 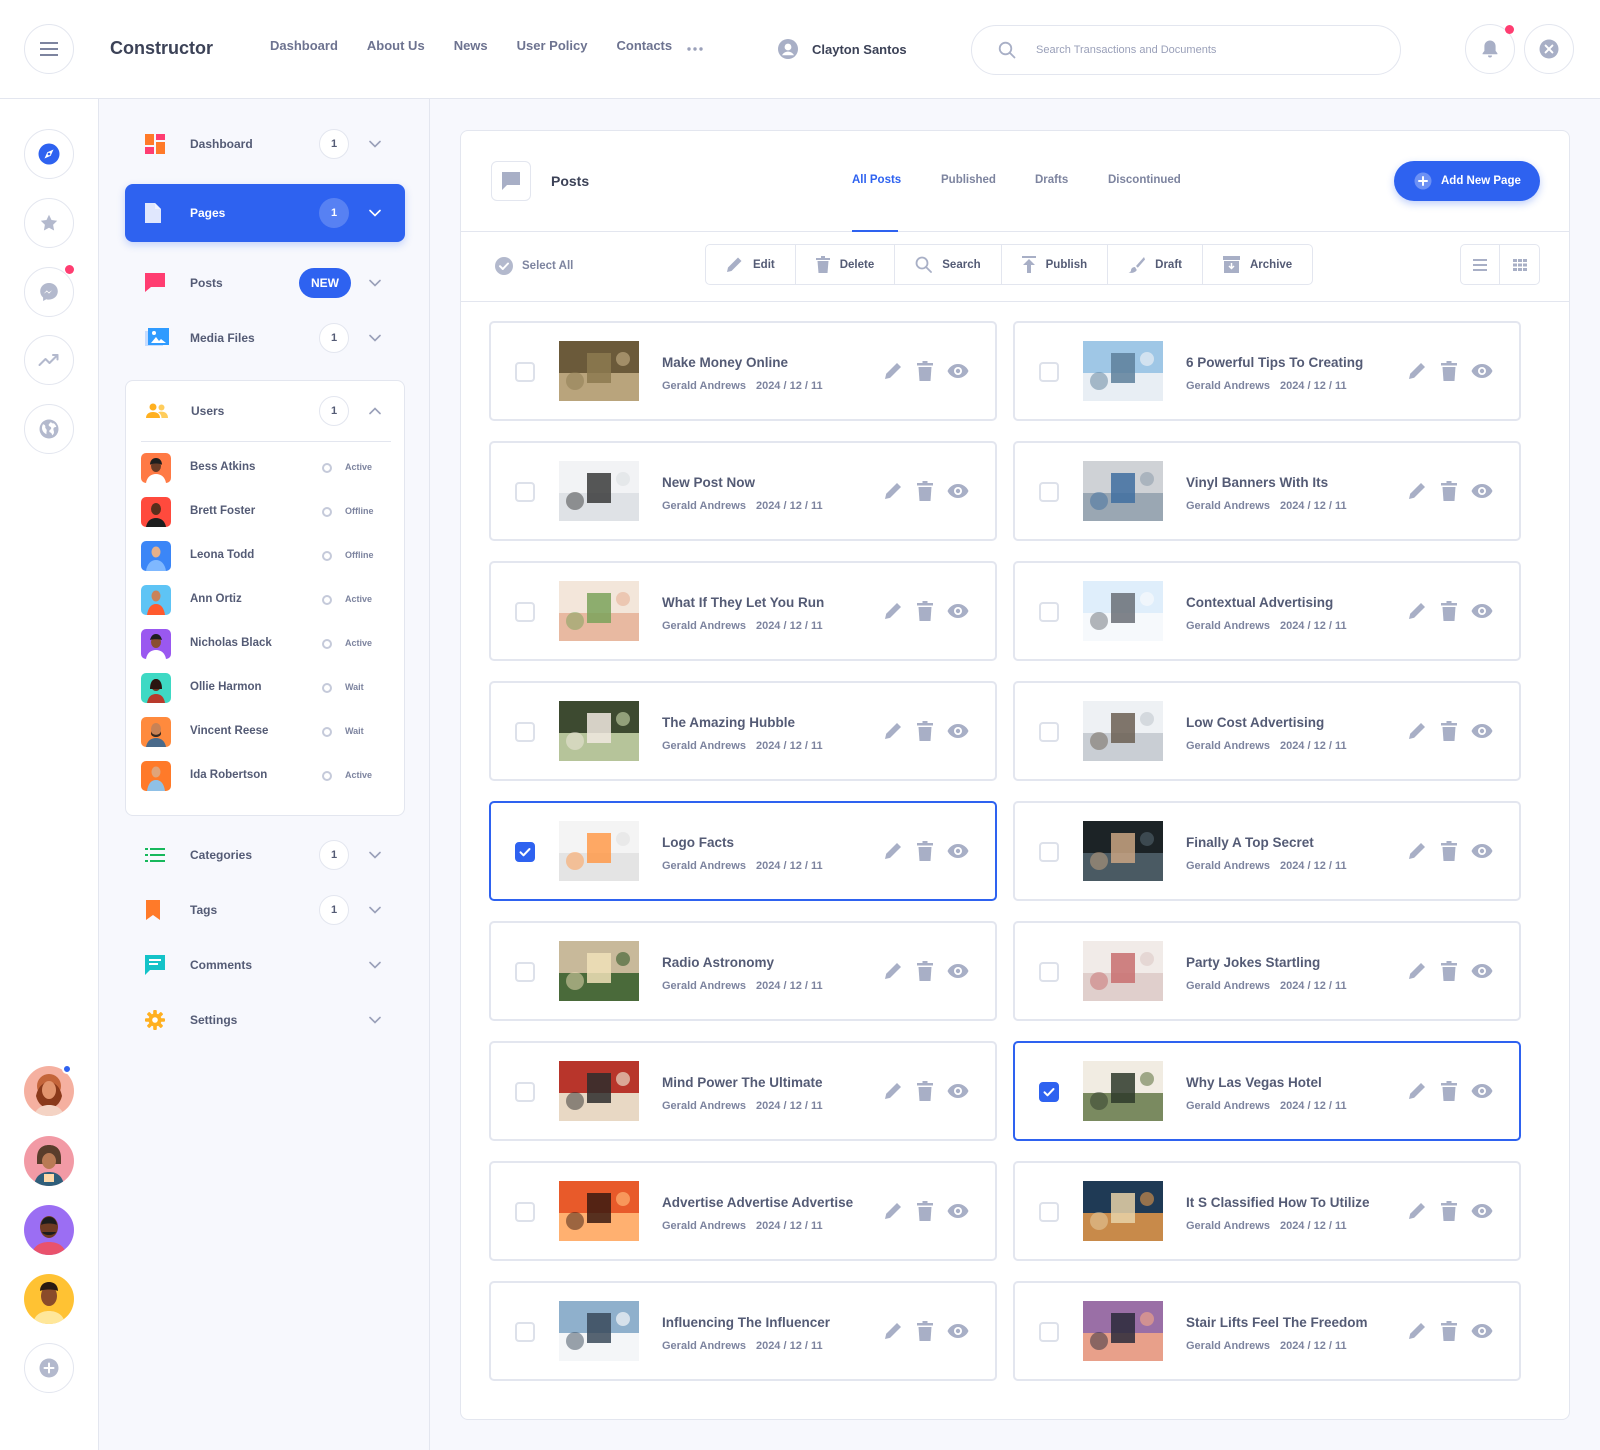 I want to click on add-new-page-button: Add New Page, so click(x=1467, y=181).